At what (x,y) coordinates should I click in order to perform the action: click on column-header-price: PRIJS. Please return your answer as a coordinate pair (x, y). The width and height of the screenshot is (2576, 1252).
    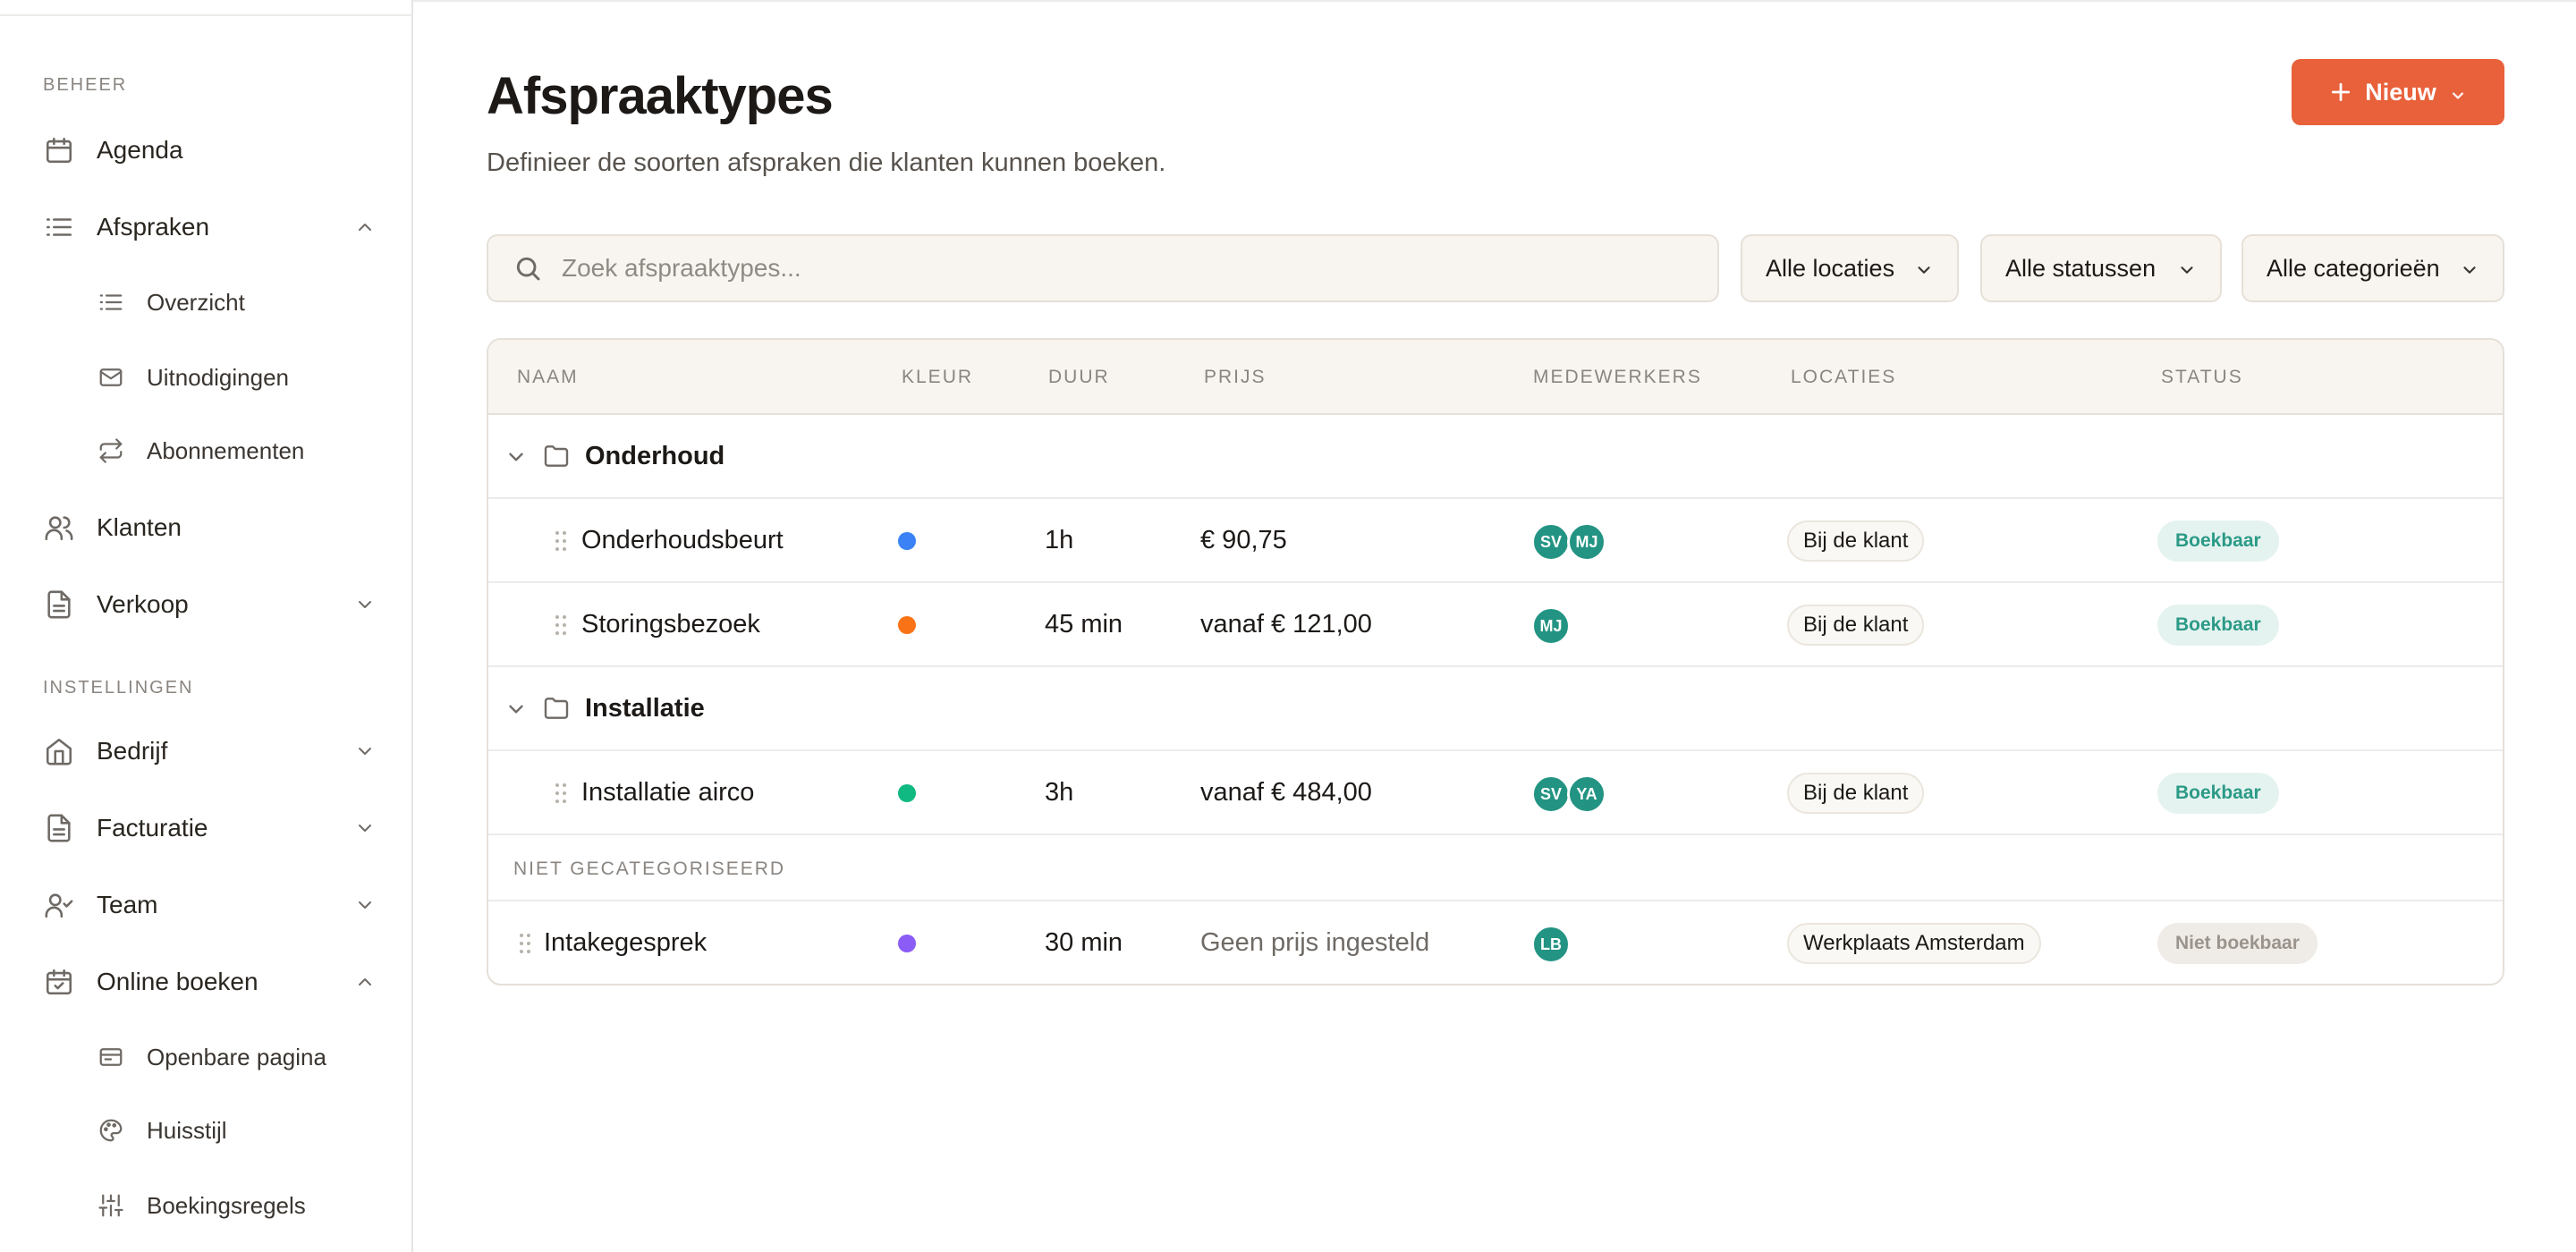
    Looking at the image, I should click on (1235, 377).